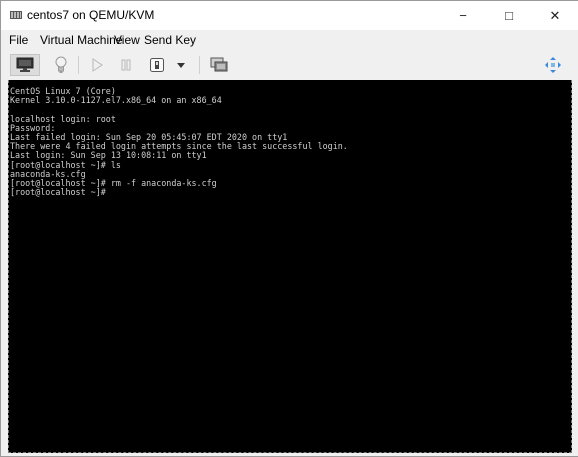 This screenshot has height=457, width=578. I want to click on run-button, so click(97, 65).